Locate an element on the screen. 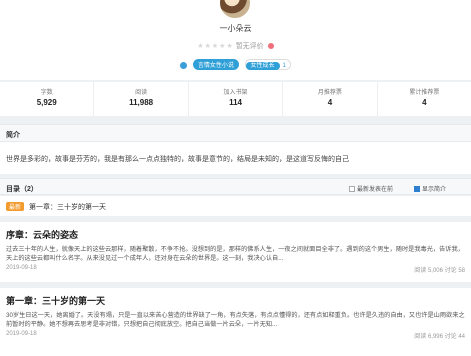  latest-badge: 最新 is located at coordinates (15, 206).